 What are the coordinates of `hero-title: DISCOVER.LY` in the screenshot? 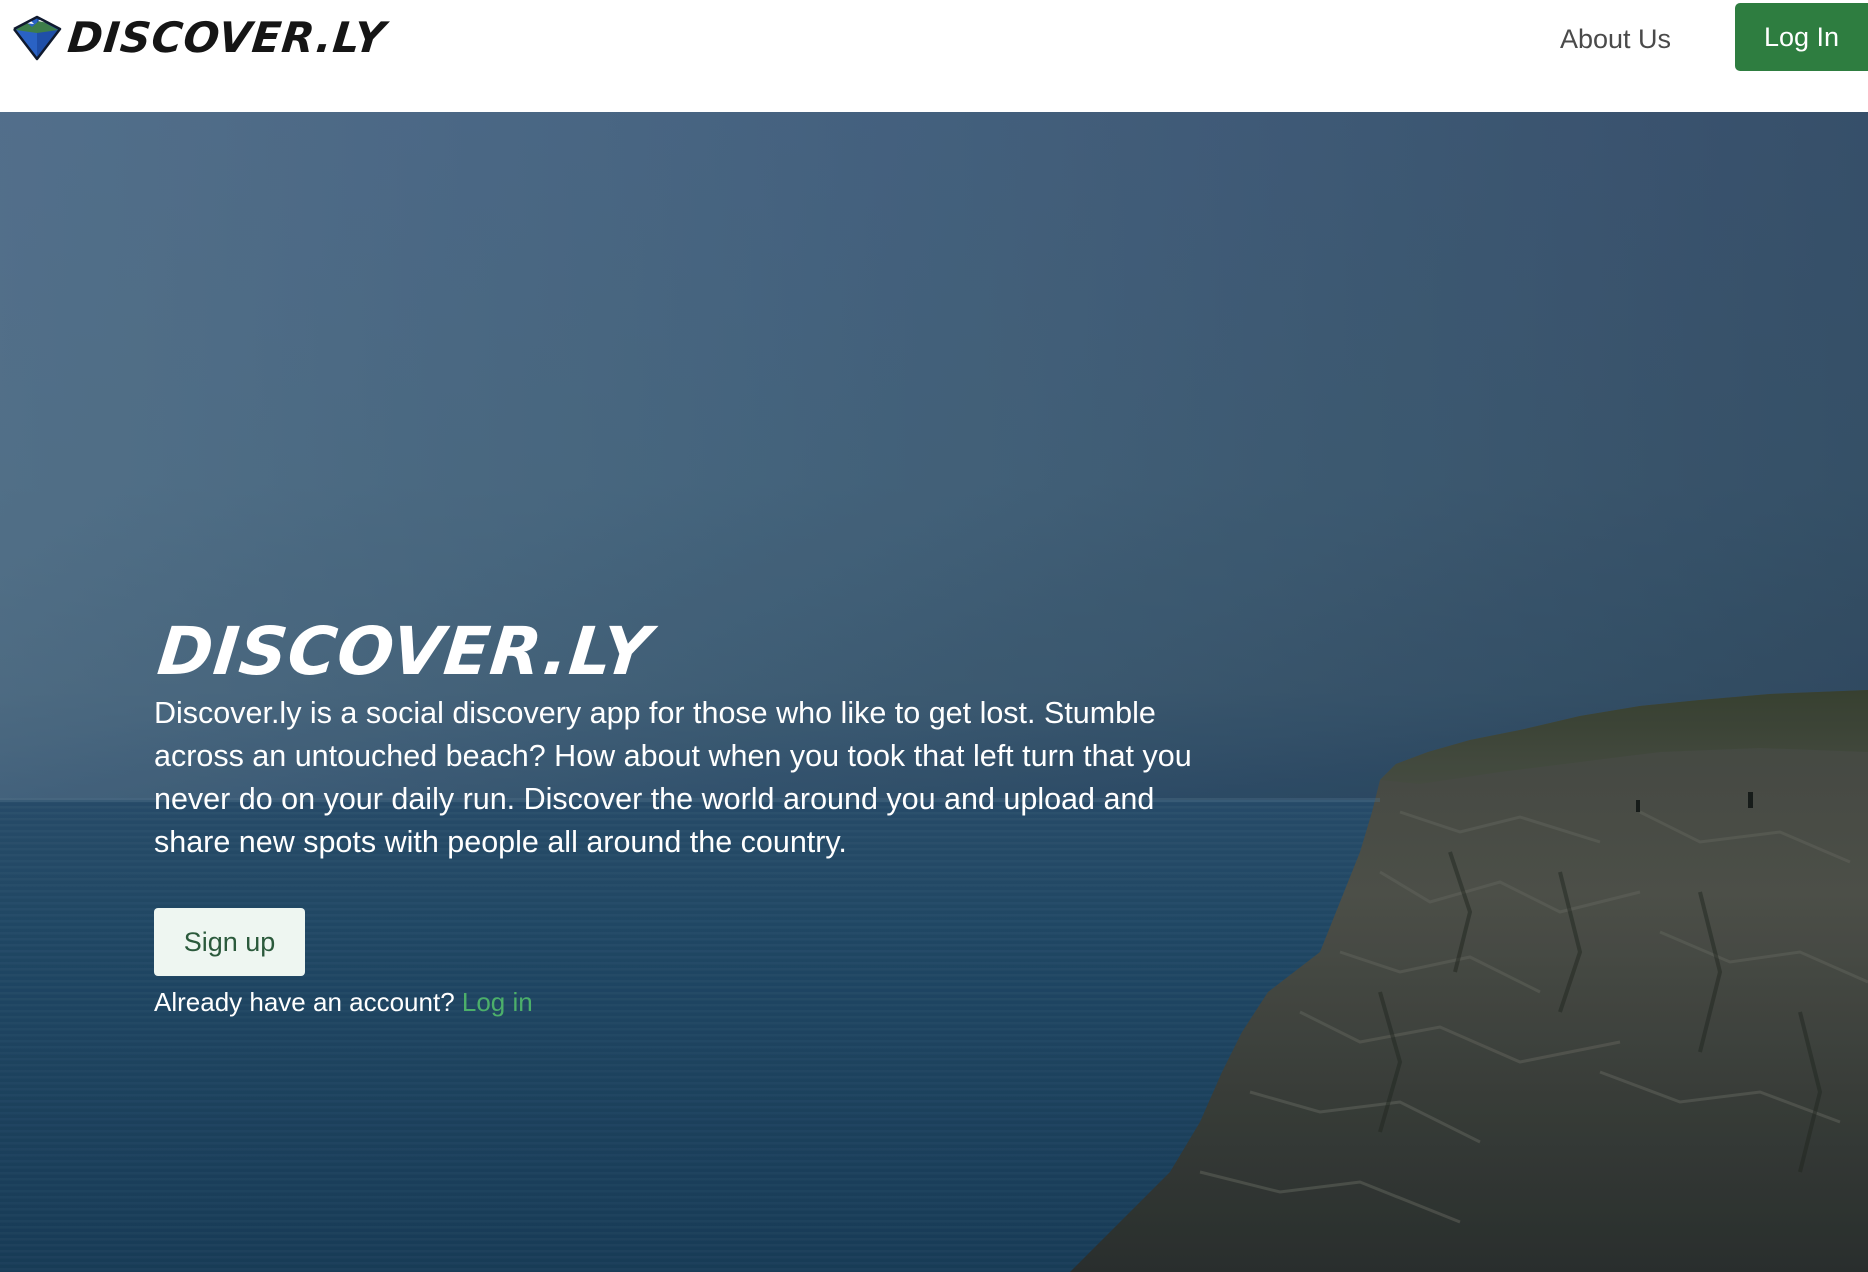 It's located at (405, 651).